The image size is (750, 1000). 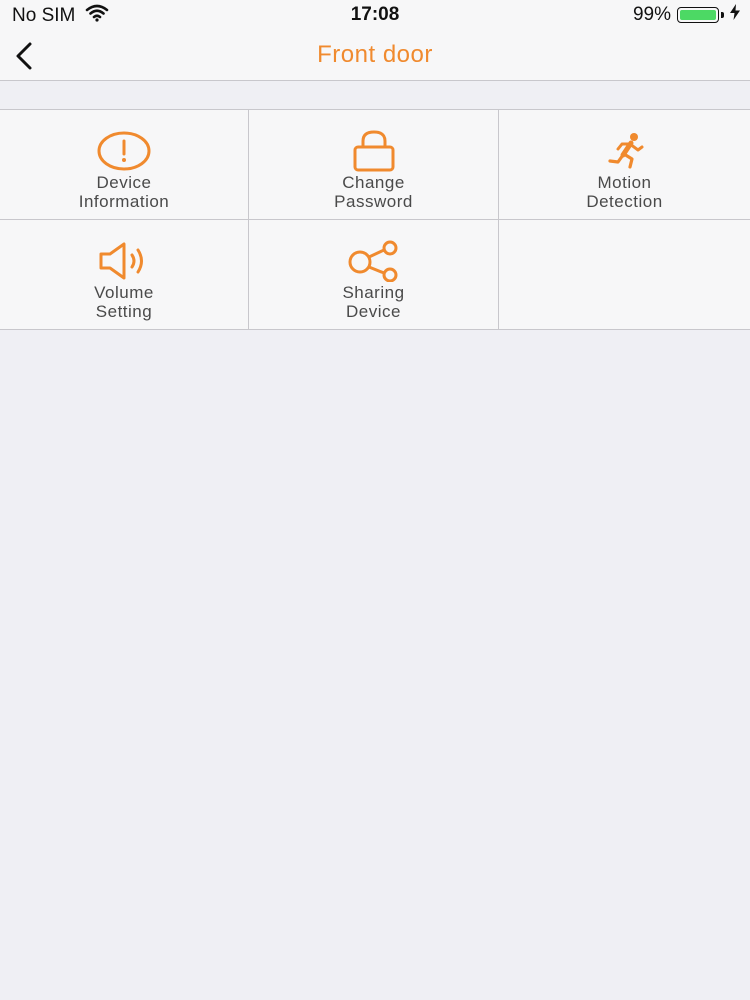 I want to click on battery-group: 99%, so click(x=686, y=15).